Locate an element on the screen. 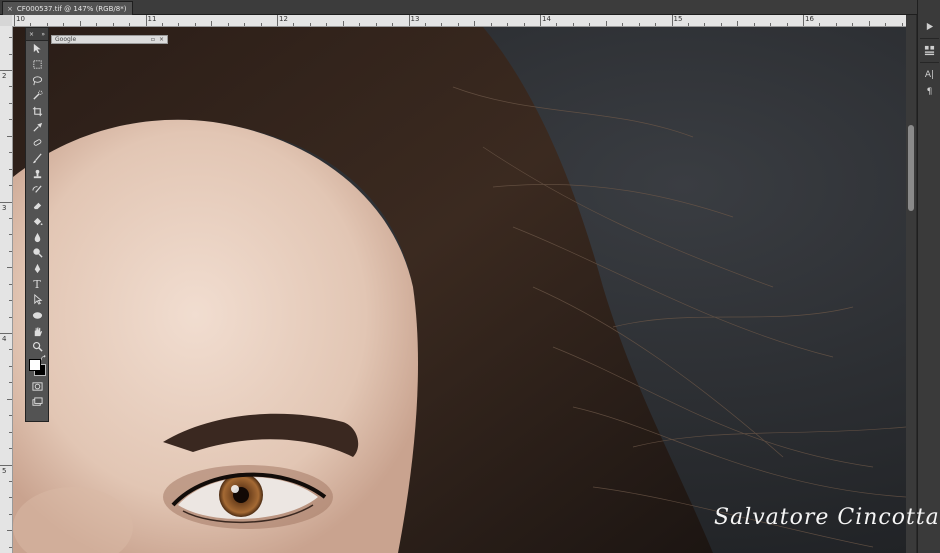 Image resolution: width=940 pixels, height=553 pixels. document-tab: × CF000537.tif @ 147% (RGB/8*) is located at coordinates (68, 8).